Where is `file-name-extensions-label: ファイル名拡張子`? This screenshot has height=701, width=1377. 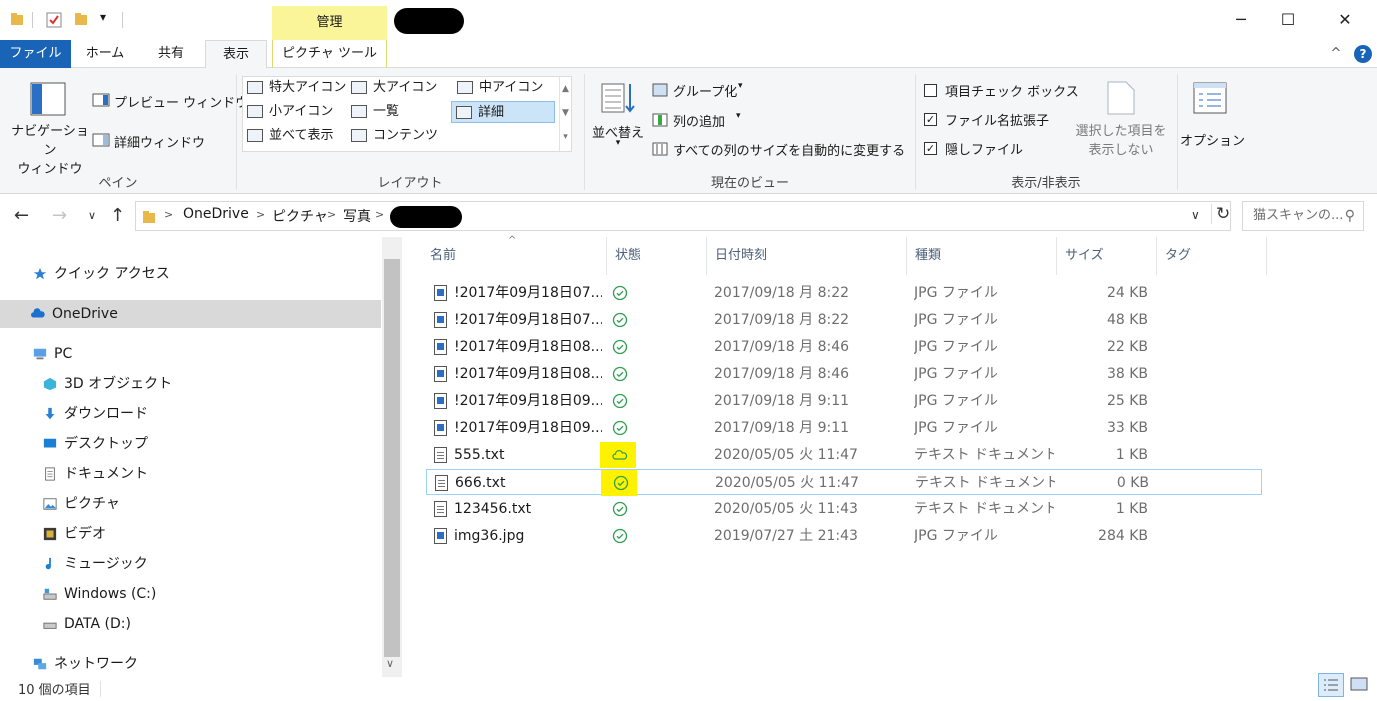
file-name-extensions-label: ファイル名拡張子 is located at coordinates (997, 121).